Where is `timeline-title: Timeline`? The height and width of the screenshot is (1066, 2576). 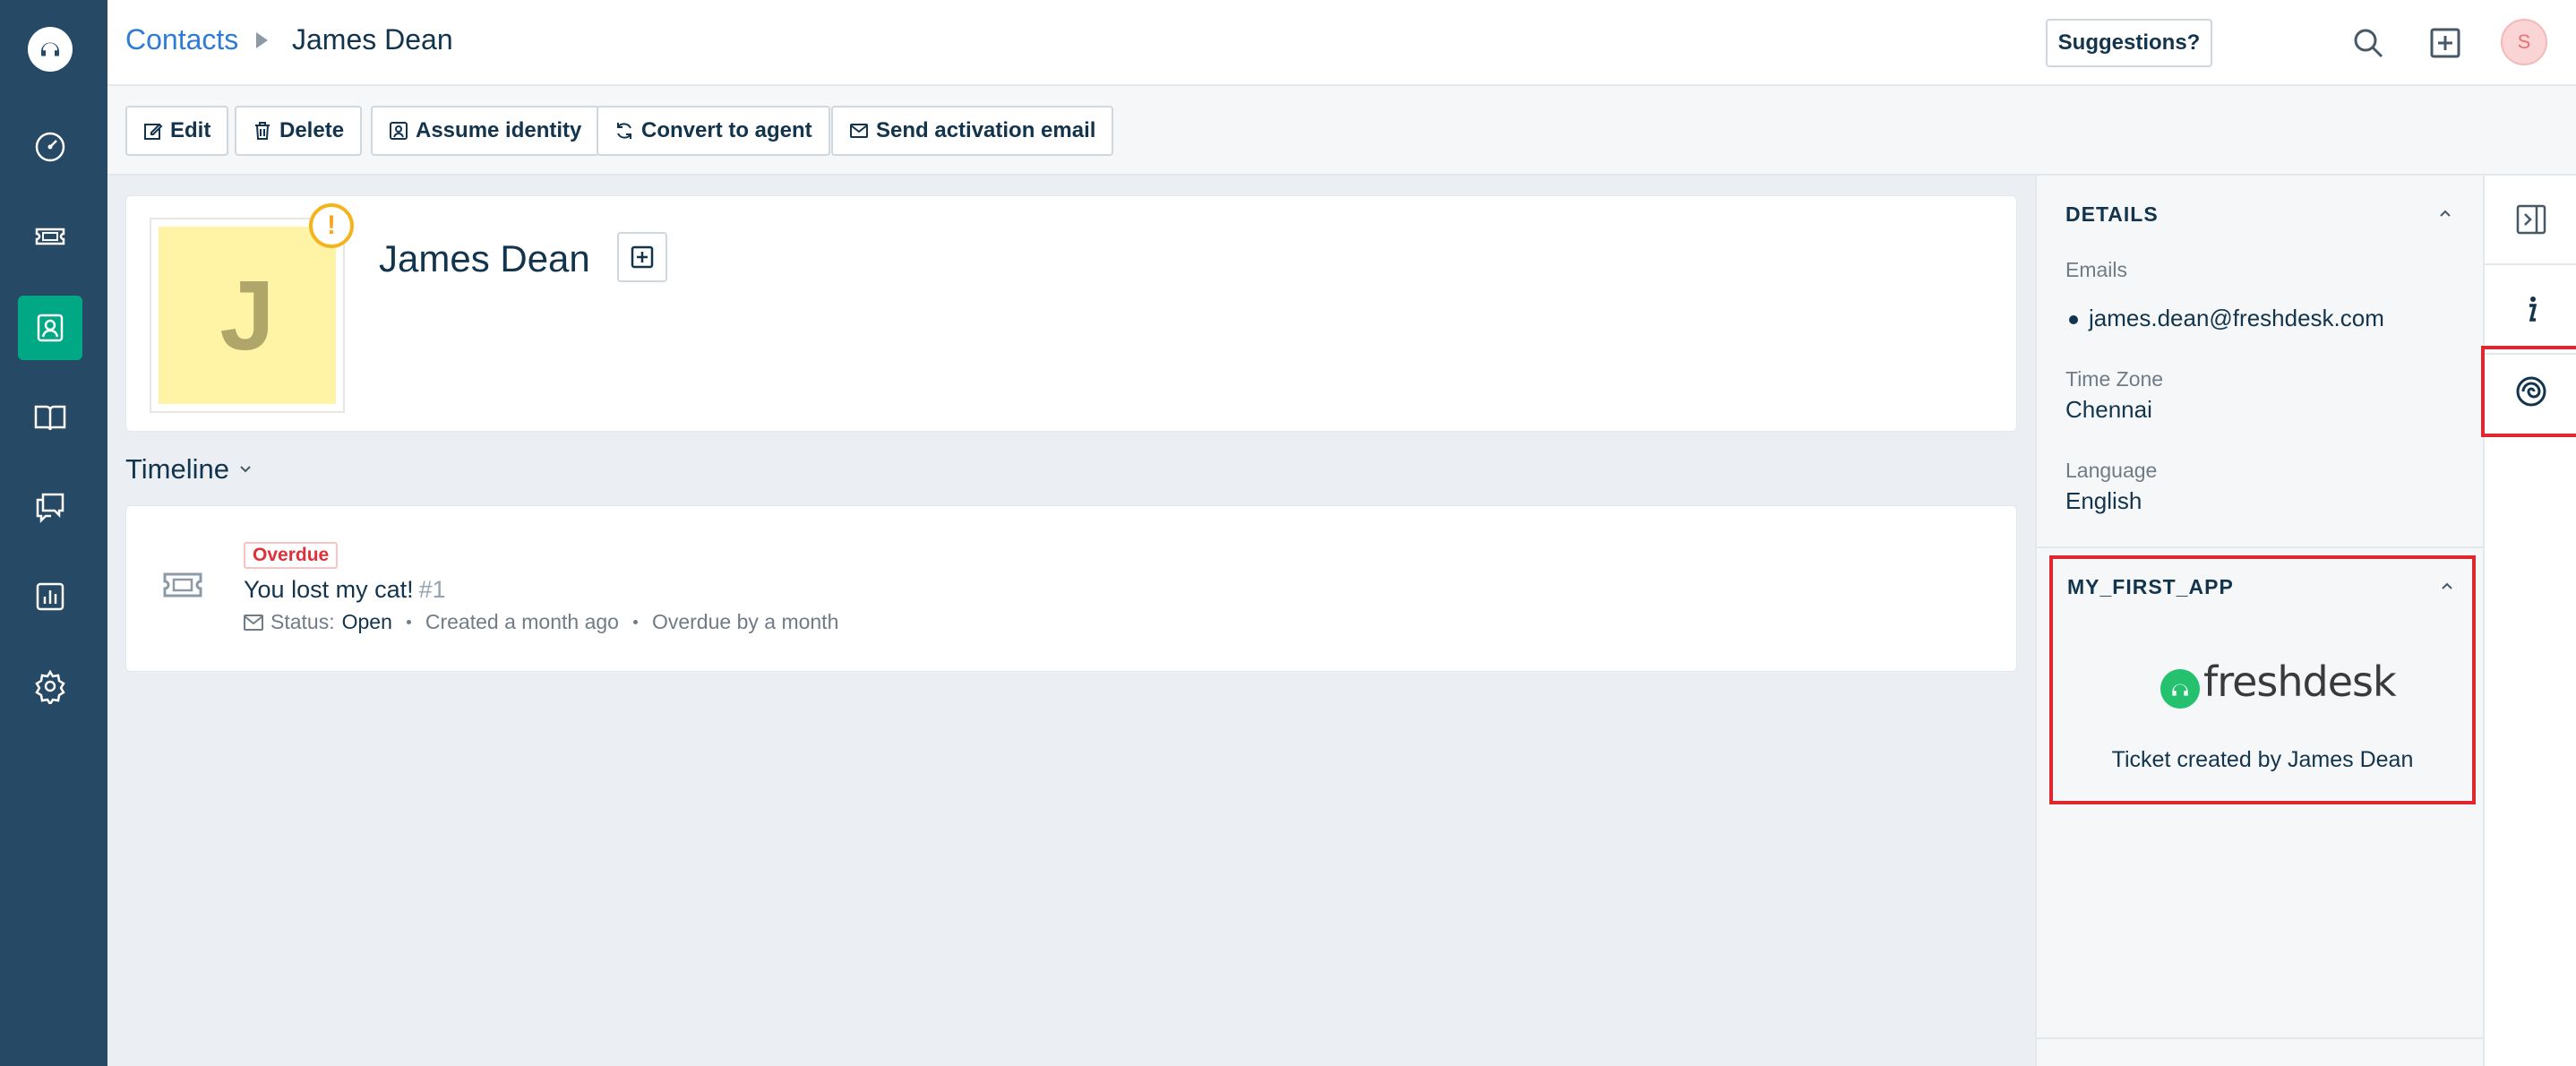
timeline-title: Timeline is located at coordinates (177, 469).